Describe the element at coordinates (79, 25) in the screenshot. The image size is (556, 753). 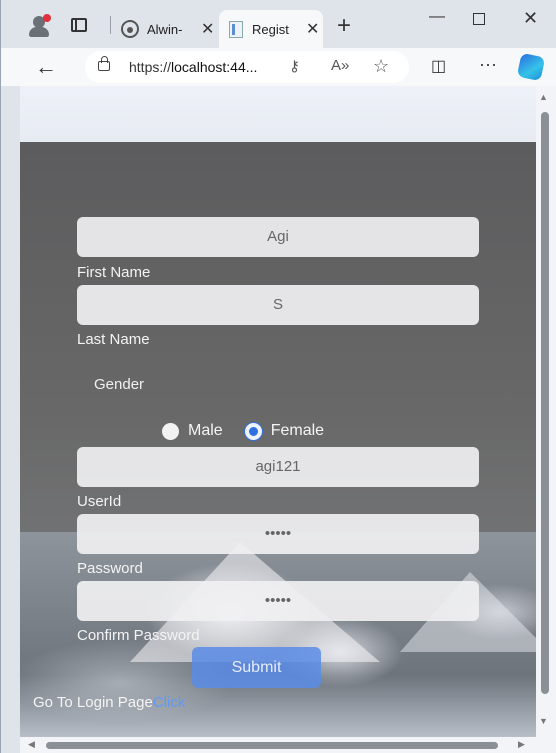
I see `tab-actions-icon` at that location.